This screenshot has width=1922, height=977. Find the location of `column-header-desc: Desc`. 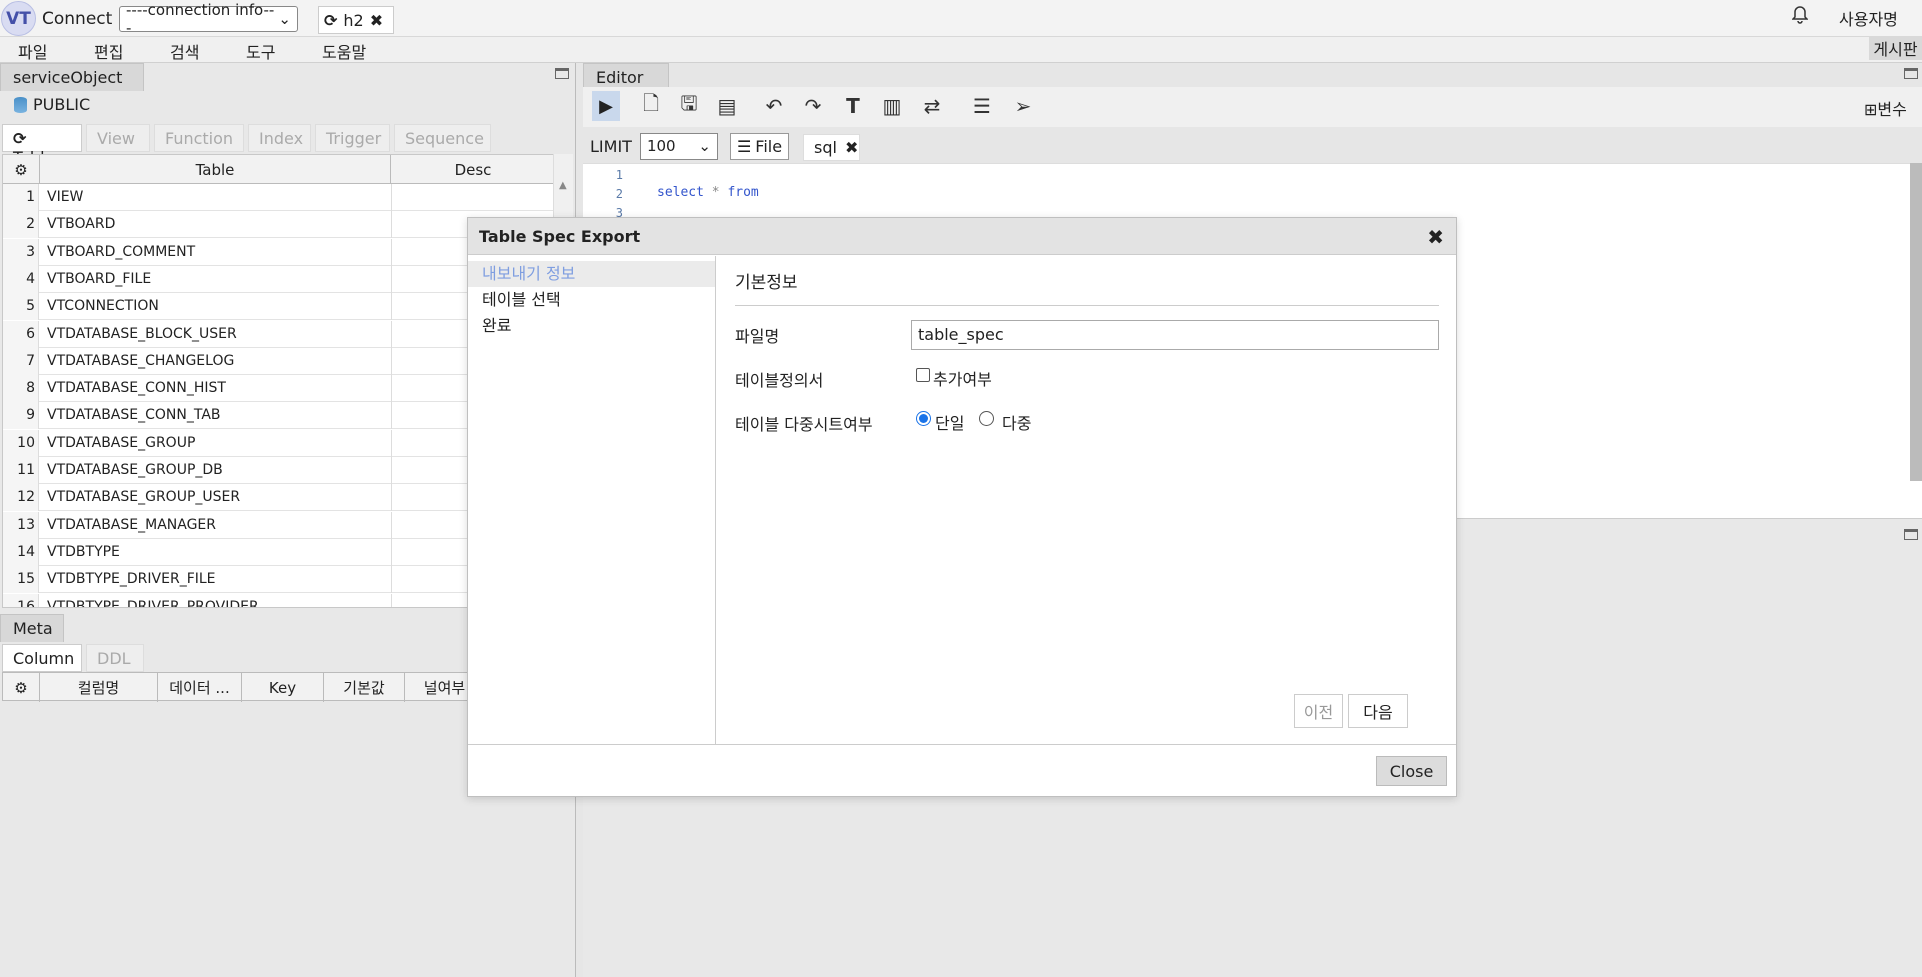

column-header-desc: Desc is located at coordinates (472, 169).